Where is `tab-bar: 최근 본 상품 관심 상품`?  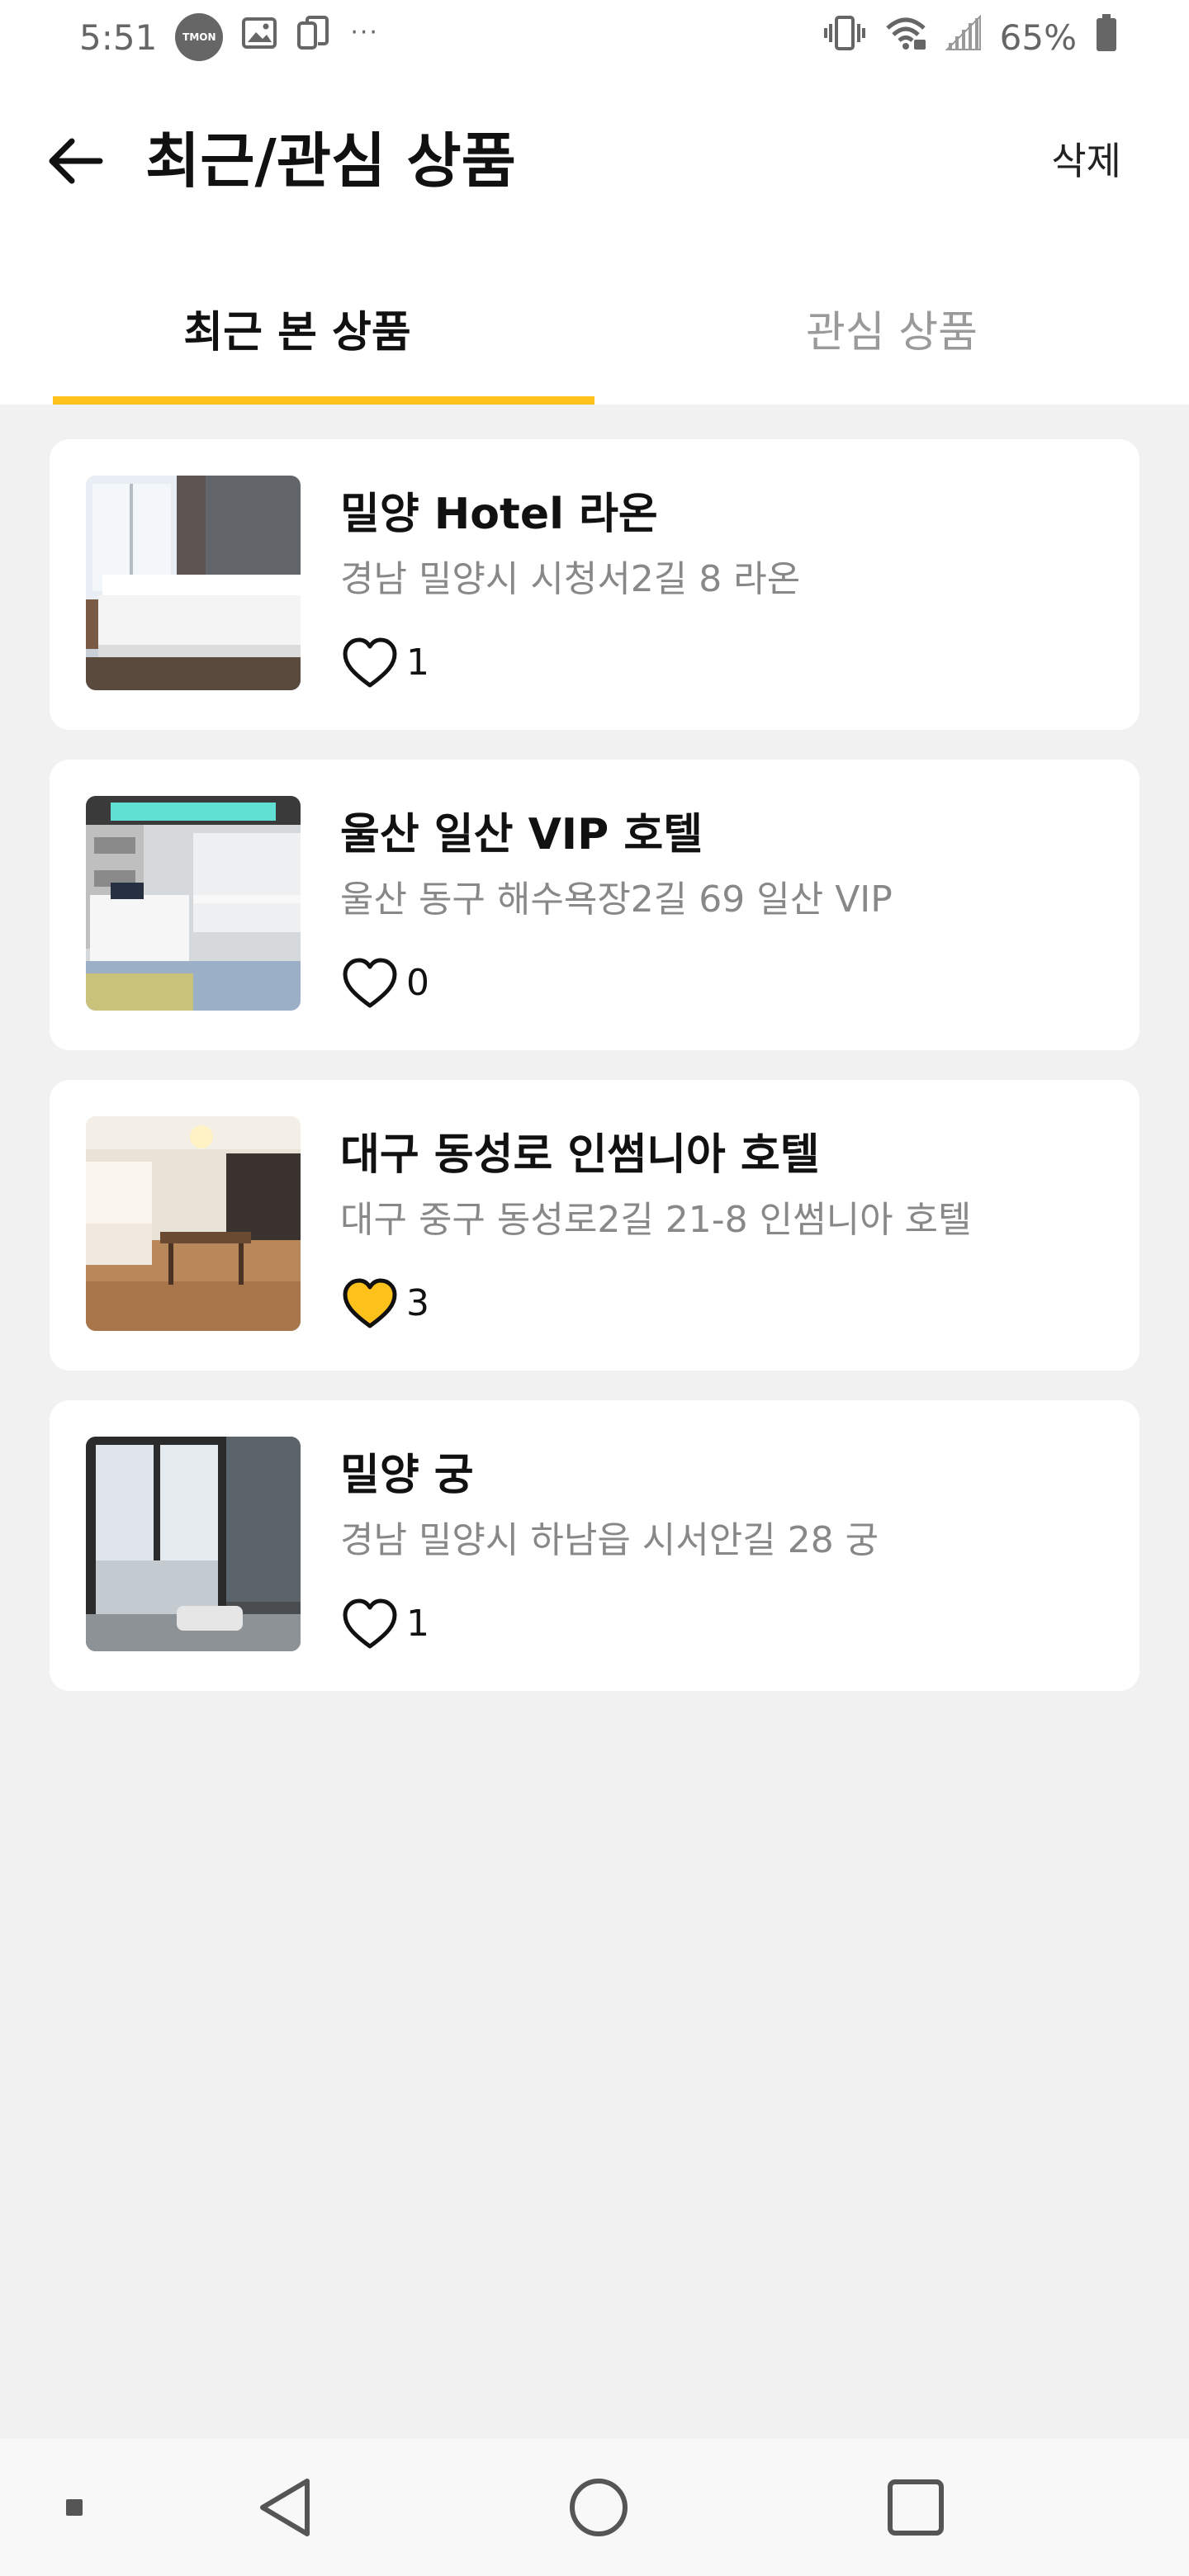 tab-bar: 최근 본 상품 관심 상품 is located at coordinates (594, 330).